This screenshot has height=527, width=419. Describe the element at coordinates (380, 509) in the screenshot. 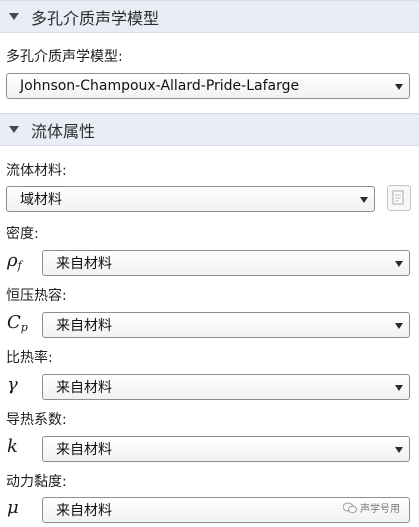

I see `watermark-text: 声学号用` at that location.